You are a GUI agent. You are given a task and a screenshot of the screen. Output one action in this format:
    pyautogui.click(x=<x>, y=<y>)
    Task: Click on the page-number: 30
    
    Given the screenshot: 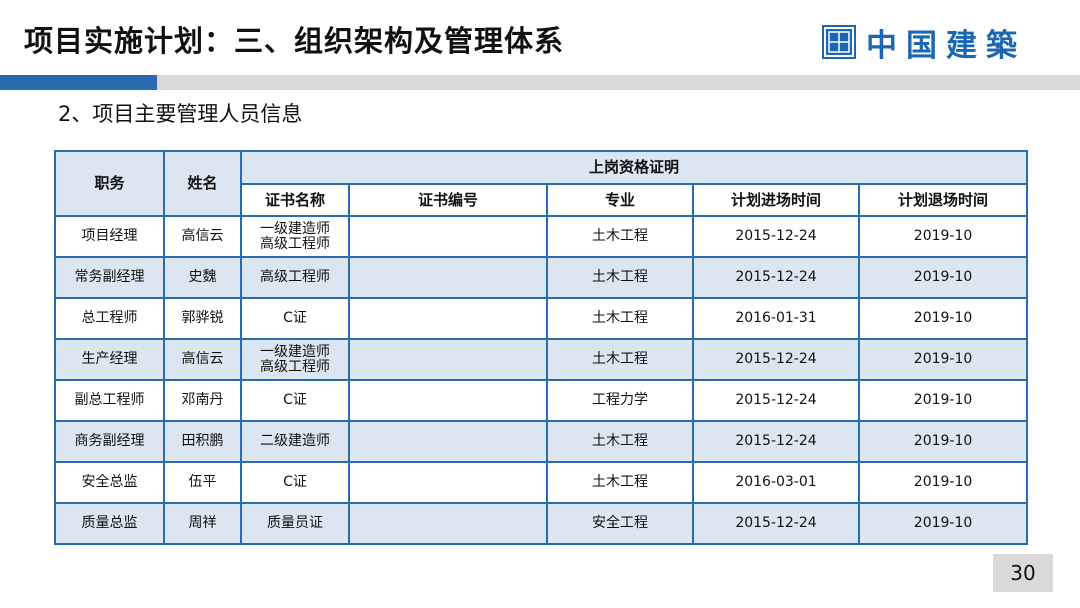 What is the action you would take?
    pyautogui.click(x=1023, y=573)
    